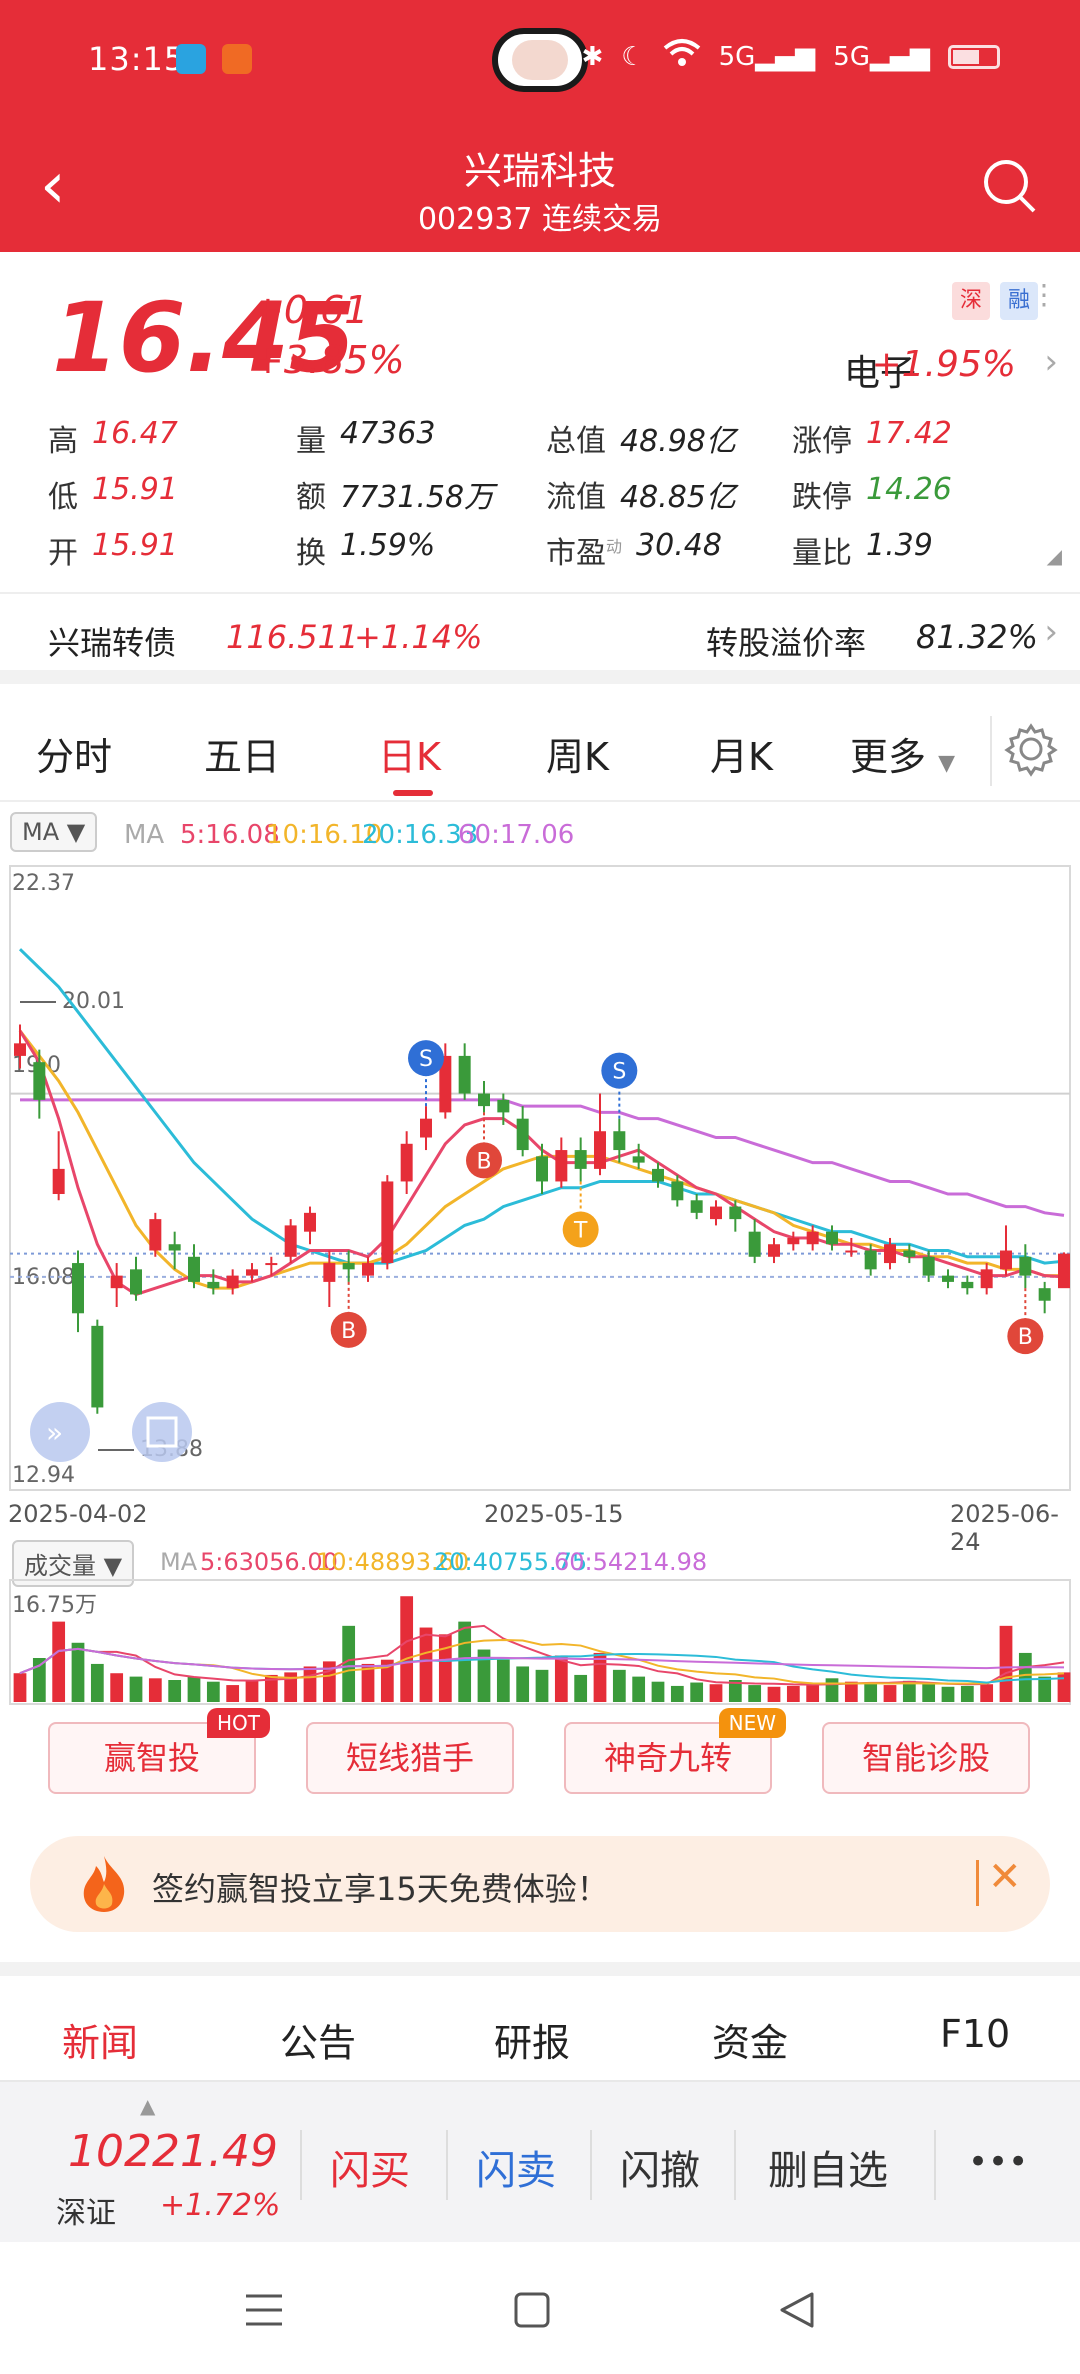 This screenshot has height=2374, width=1080. What do you see at coordinates (592, 56) in the screenshot?
I see `bluetooth-icon: ✱` at bounding box center [592, 56].